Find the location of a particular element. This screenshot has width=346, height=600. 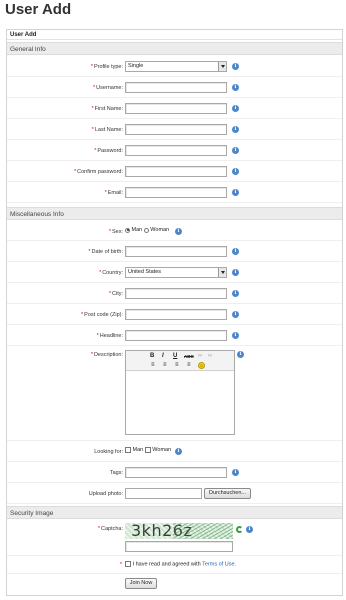

password-input is located at coordinates (176, 150).